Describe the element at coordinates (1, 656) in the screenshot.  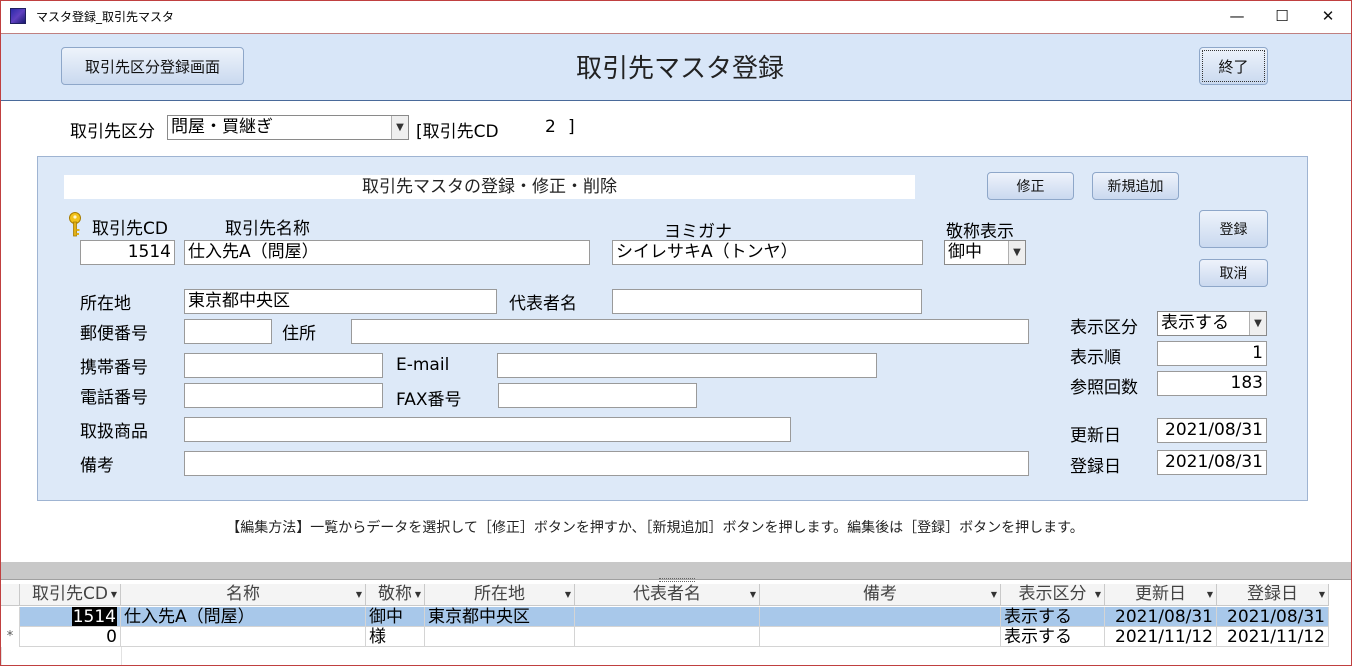
I see `column-guide` at that location.